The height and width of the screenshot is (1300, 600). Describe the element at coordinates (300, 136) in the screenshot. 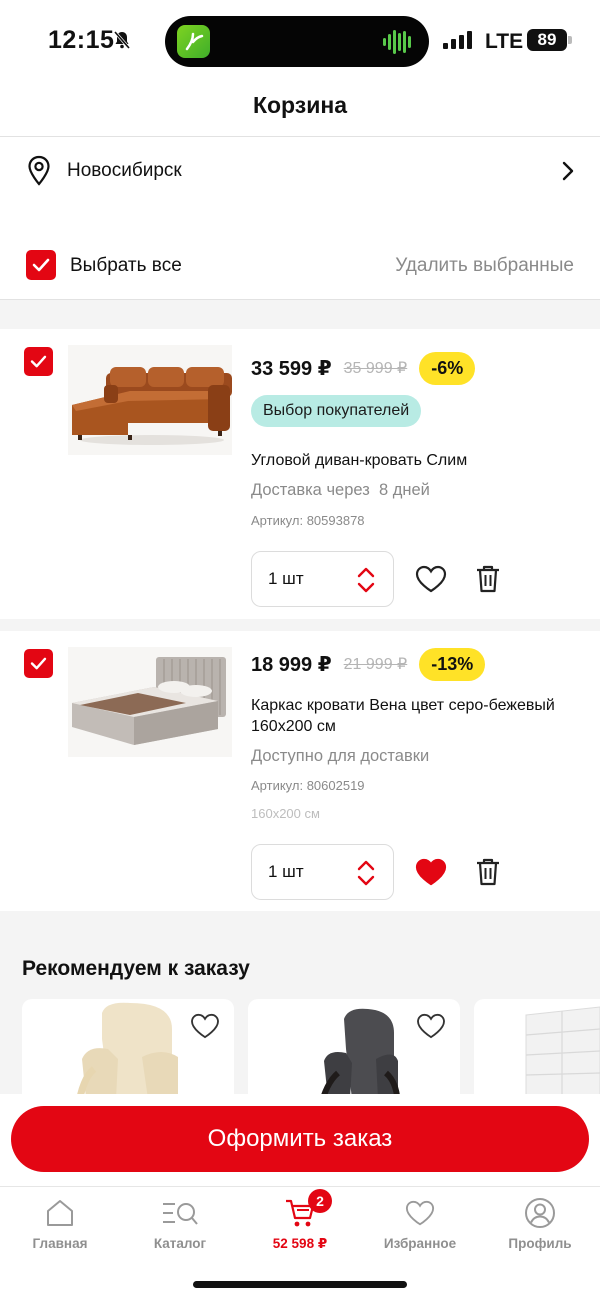

I see `divider` at that location.